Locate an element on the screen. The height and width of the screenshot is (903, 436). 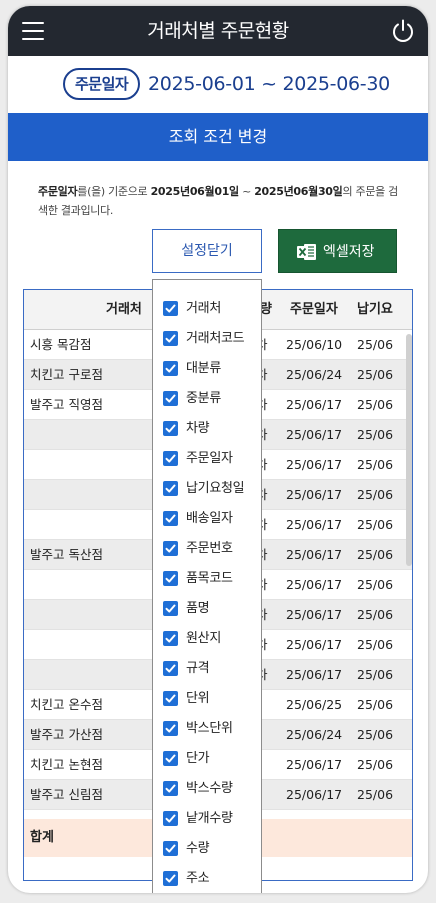
column-option: 거래처 is located at coordinates (207, 309).